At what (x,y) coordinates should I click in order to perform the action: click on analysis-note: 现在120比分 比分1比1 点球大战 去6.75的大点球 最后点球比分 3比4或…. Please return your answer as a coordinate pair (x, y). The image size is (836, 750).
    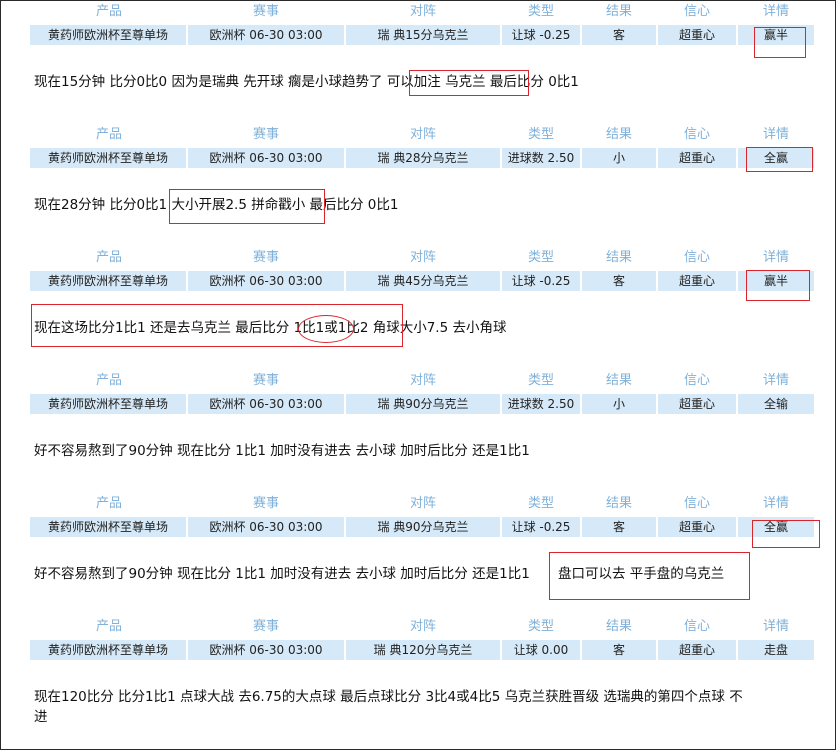
    Looking at the image, I should click on (388, 697).